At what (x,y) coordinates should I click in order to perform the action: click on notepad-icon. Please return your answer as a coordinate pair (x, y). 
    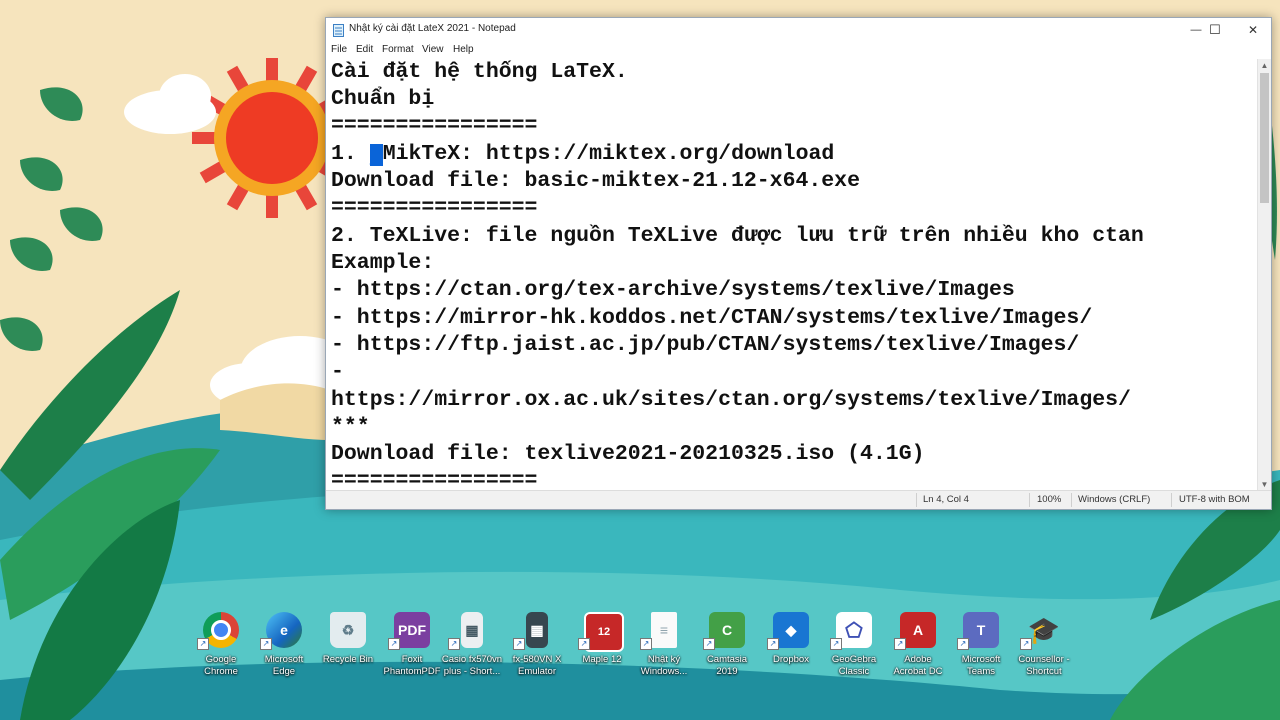
    Looking at the image, I should click on (338, 30).